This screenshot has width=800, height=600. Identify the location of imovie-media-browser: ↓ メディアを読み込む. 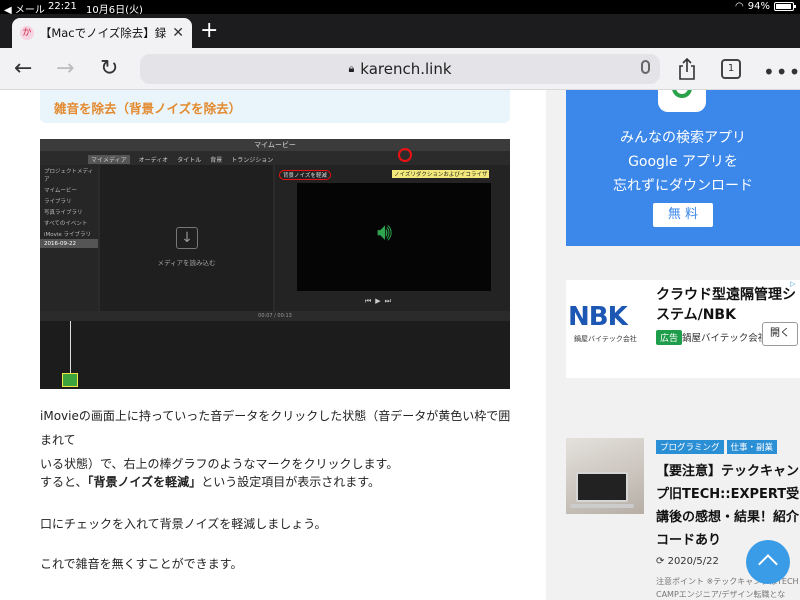
(186, 238).